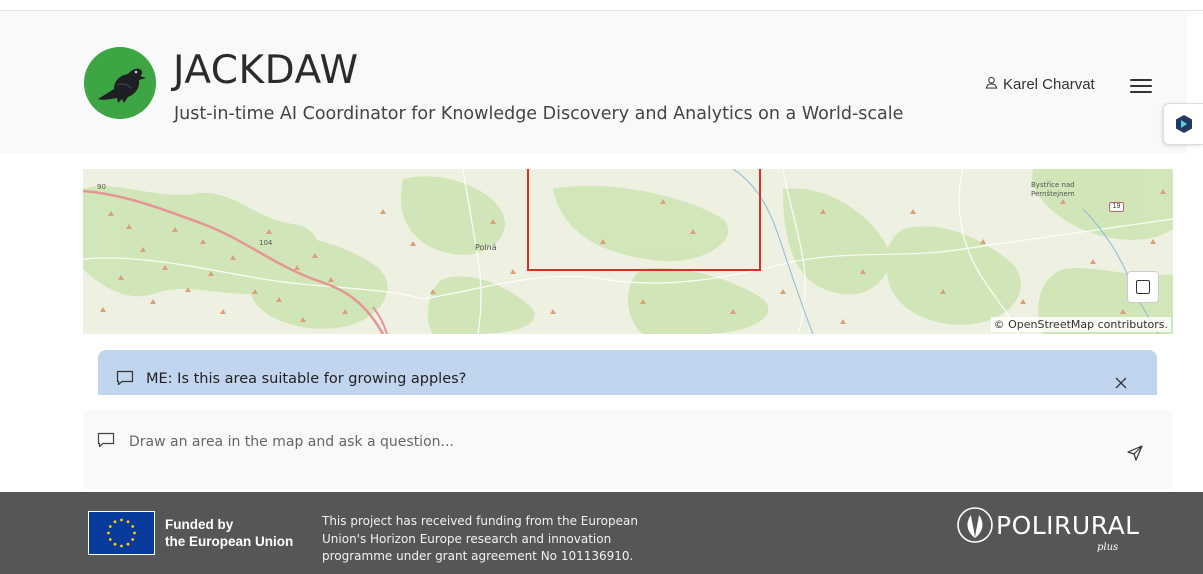 The height and width of the screenshot is (574, 1203). I want to click on assistant-side-tab, so click(1183, 124).